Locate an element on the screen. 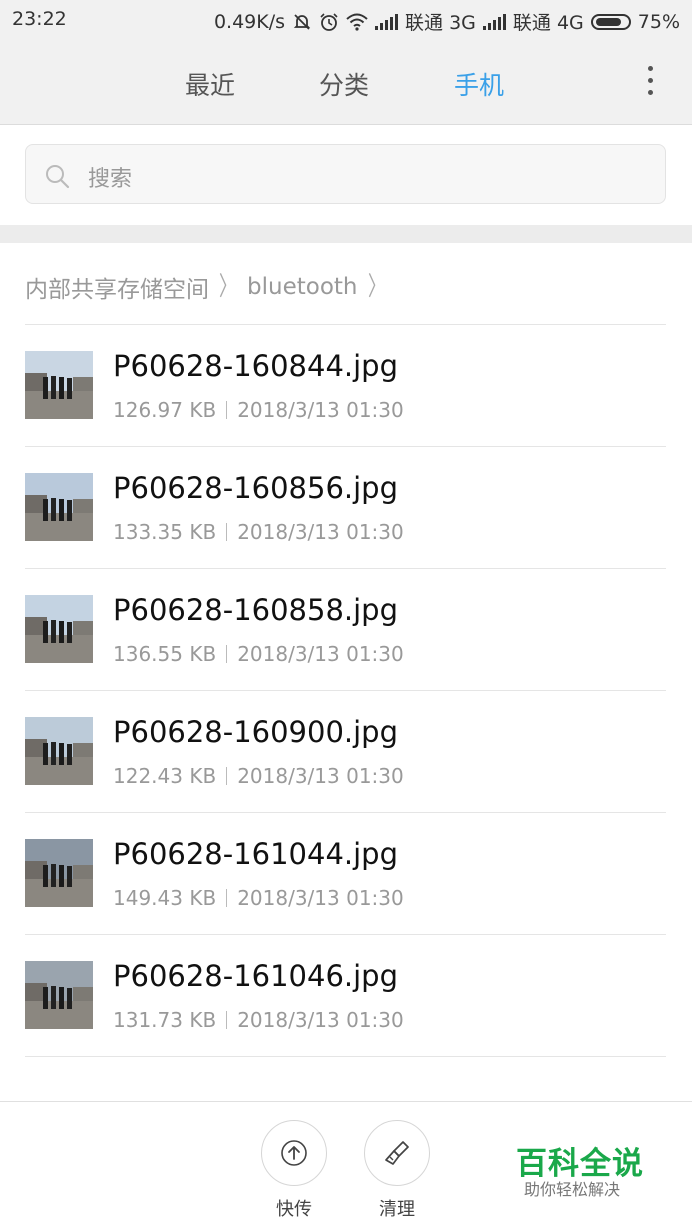 The height and width of the screenshot is (1231, 692). breadcrumb-storage: 内部共享存储空间 is located at coordinates (117, 287).